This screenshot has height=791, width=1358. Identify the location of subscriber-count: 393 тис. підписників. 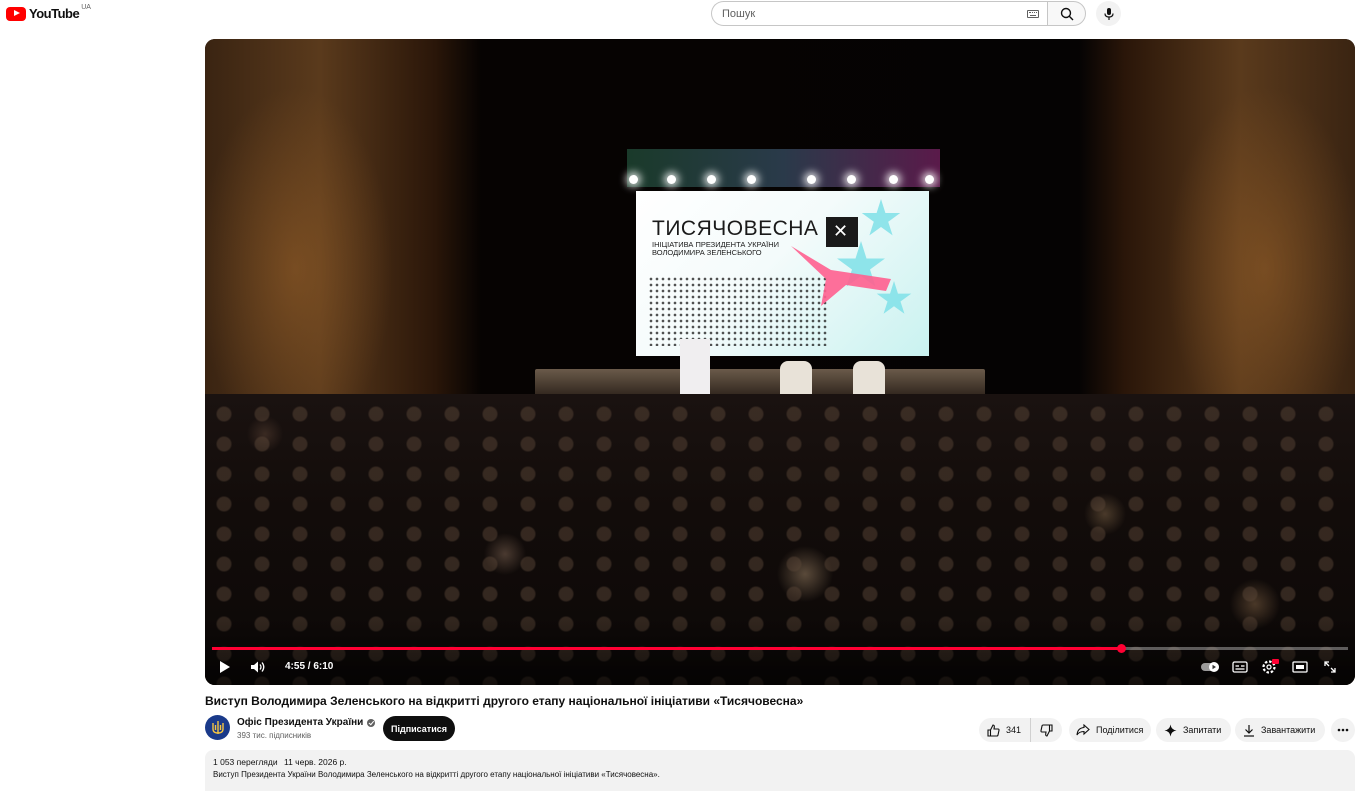
(274, 735).